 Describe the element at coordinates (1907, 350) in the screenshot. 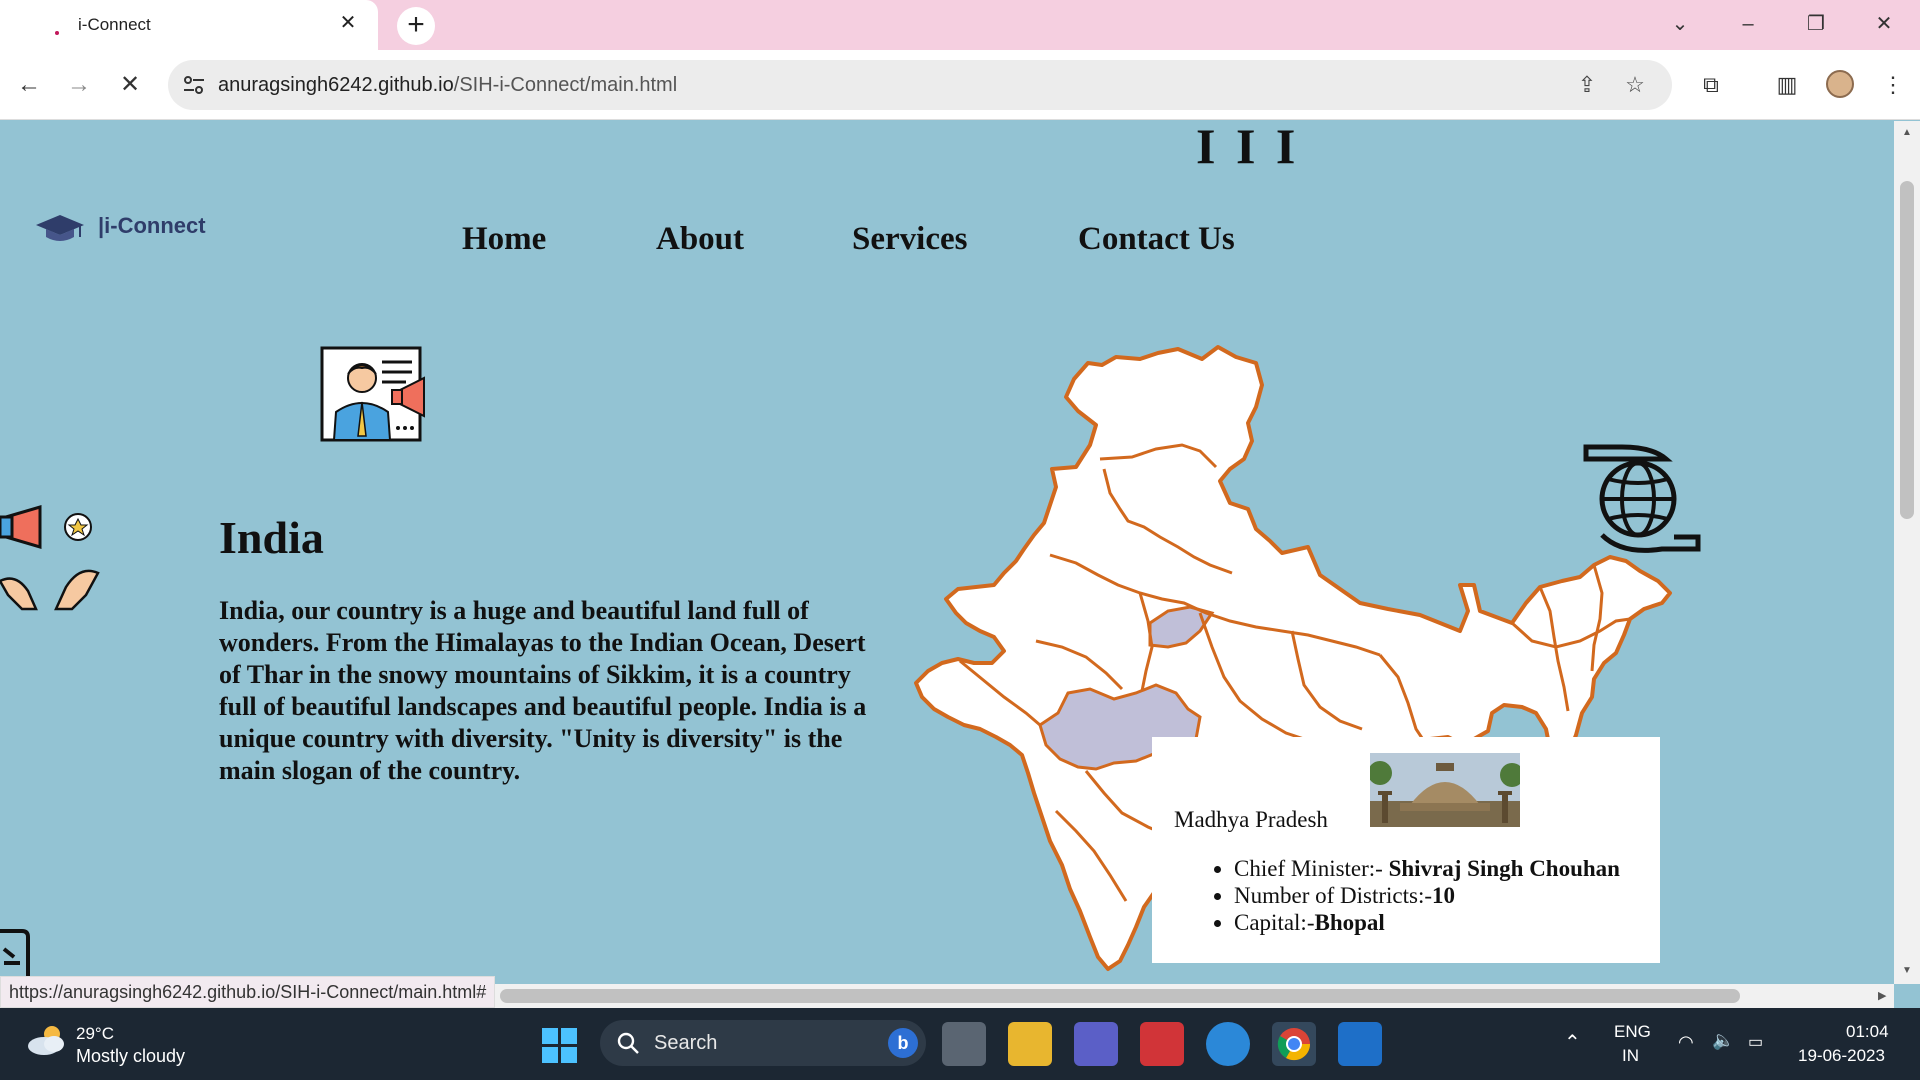

I see `vertical-scroll-thumb` at that location.